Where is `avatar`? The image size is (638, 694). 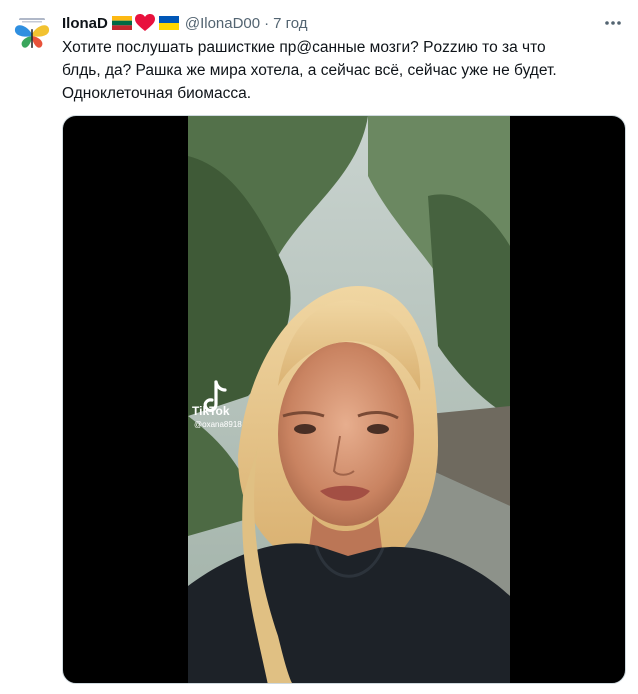 avatar is located at coordinates (32, 34).